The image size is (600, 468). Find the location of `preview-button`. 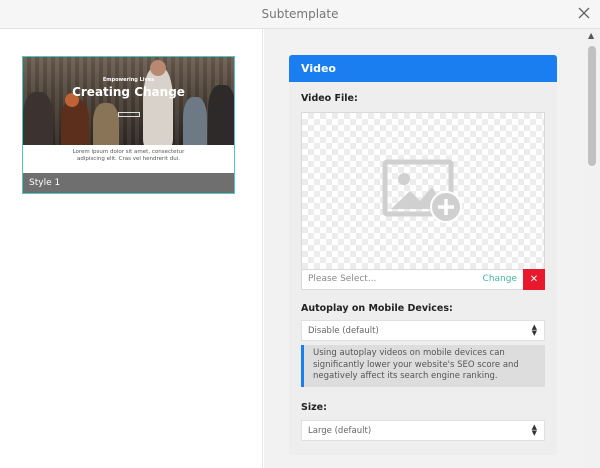

preview-button is located at coordinates (129, 114).